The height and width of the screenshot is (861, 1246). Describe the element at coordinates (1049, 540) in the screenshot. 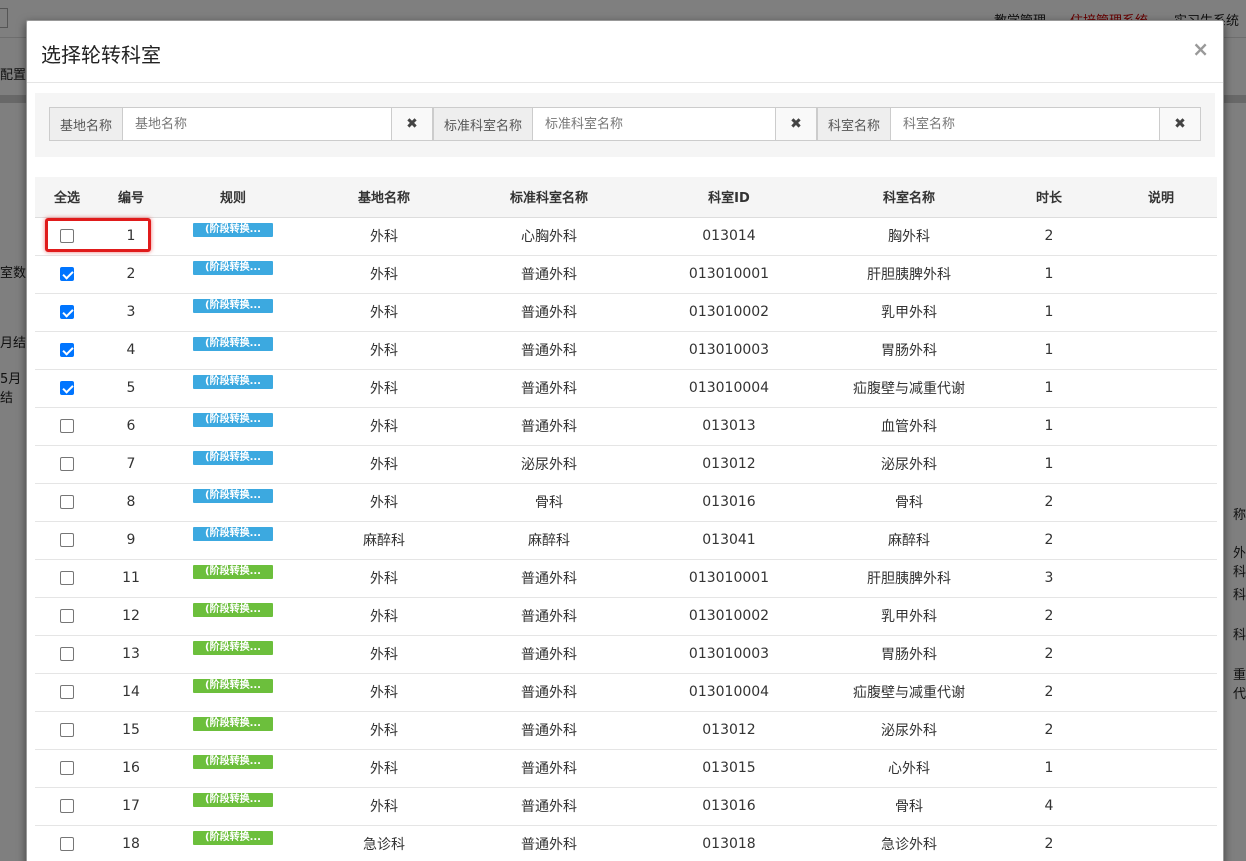

I see `row-duration: 2` at that location.